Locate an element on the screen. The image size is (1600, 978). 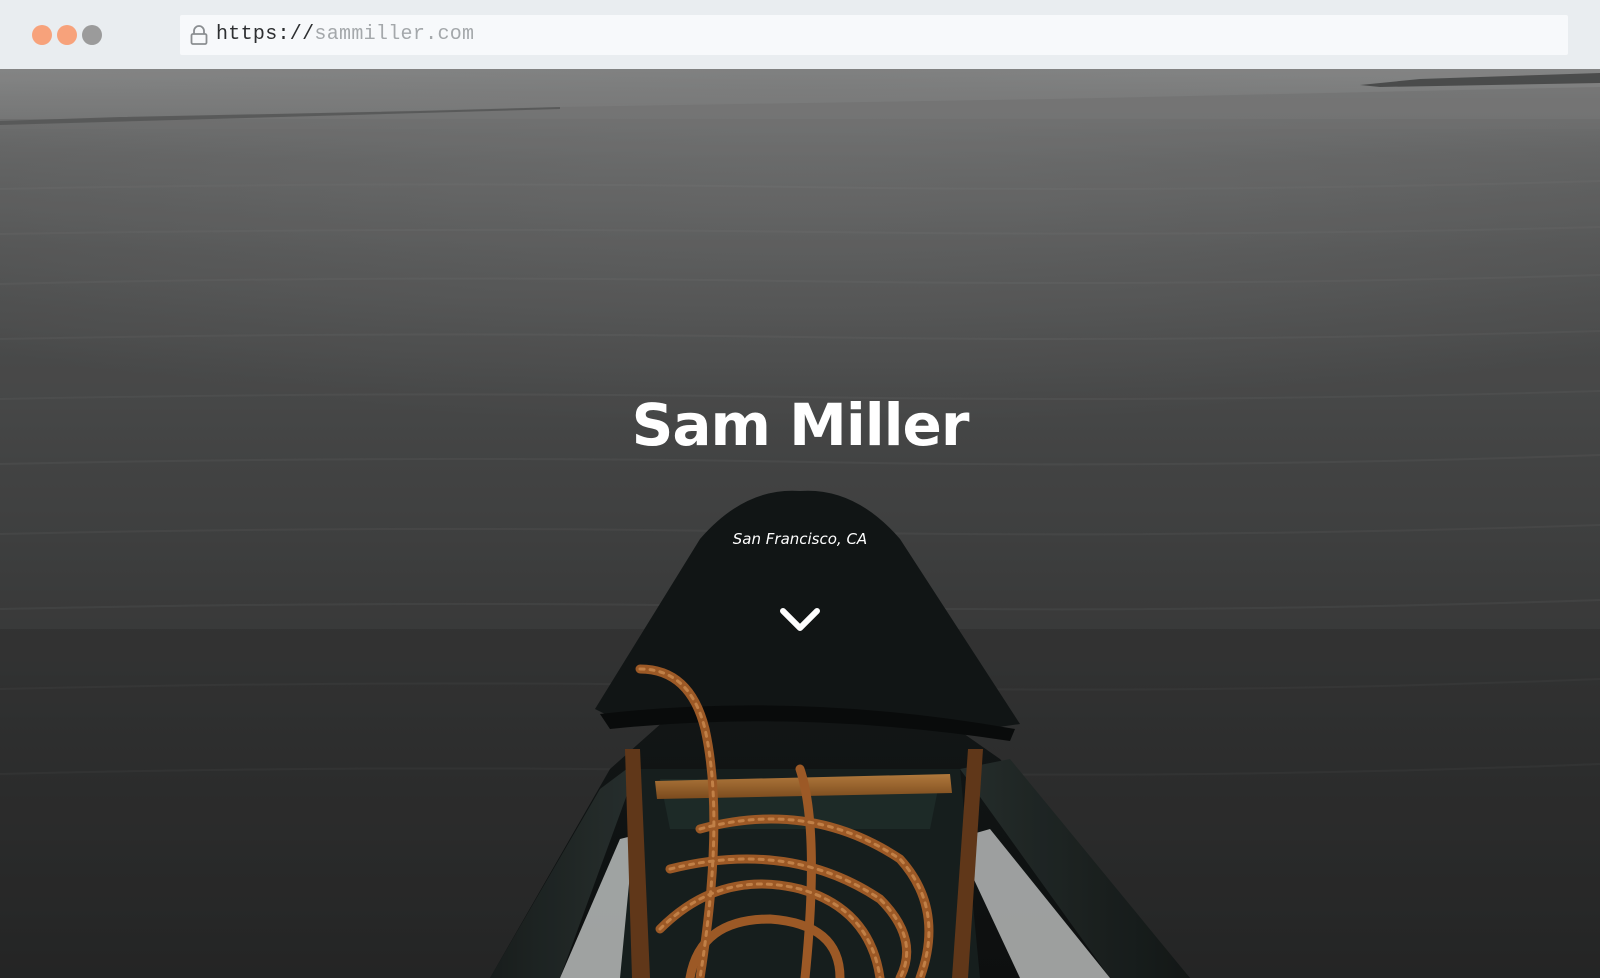
lock-icon is located at coordinates (199, 35).